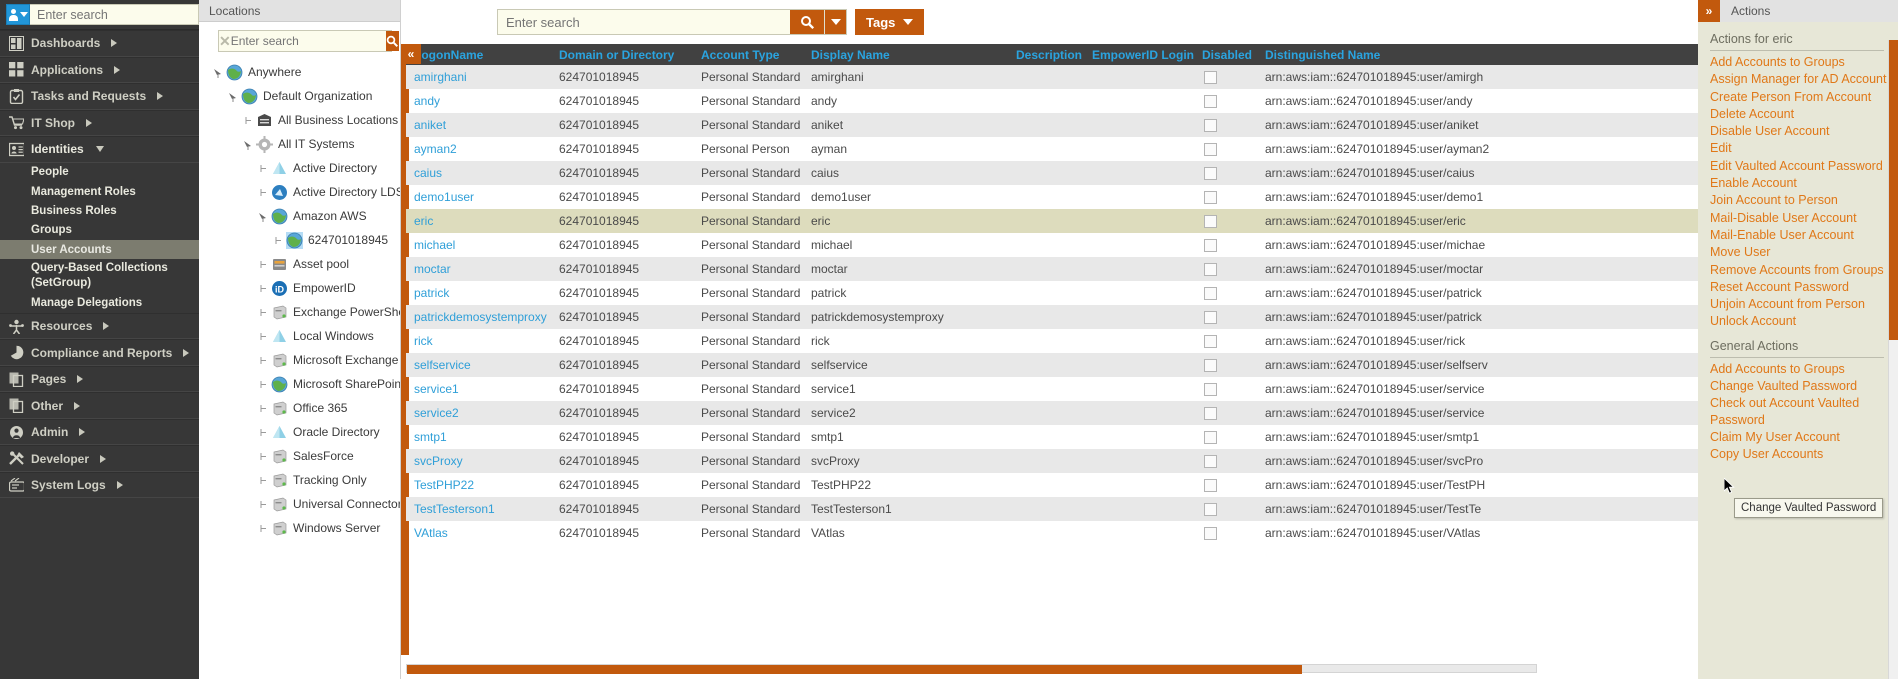 This screenshot has height=679, width=1898. Describe the element at coordinates (299, 504) in the screenshot. I see `tree-node-universal-connector: Universal Connector` at that location.